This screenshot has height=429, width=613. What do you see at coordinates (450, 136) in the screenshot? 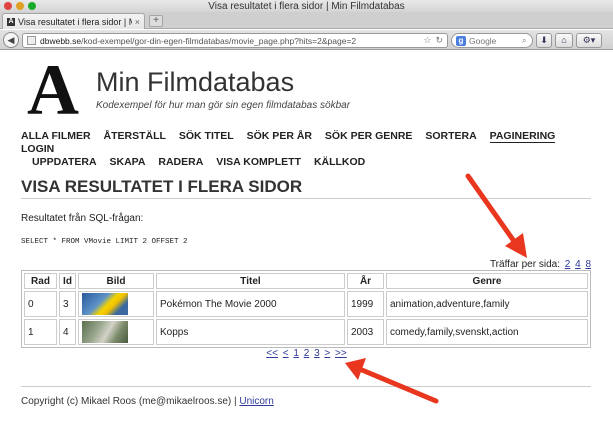
I see `menu-item-sortera: SORTERA` at bounding box center [450, 136].